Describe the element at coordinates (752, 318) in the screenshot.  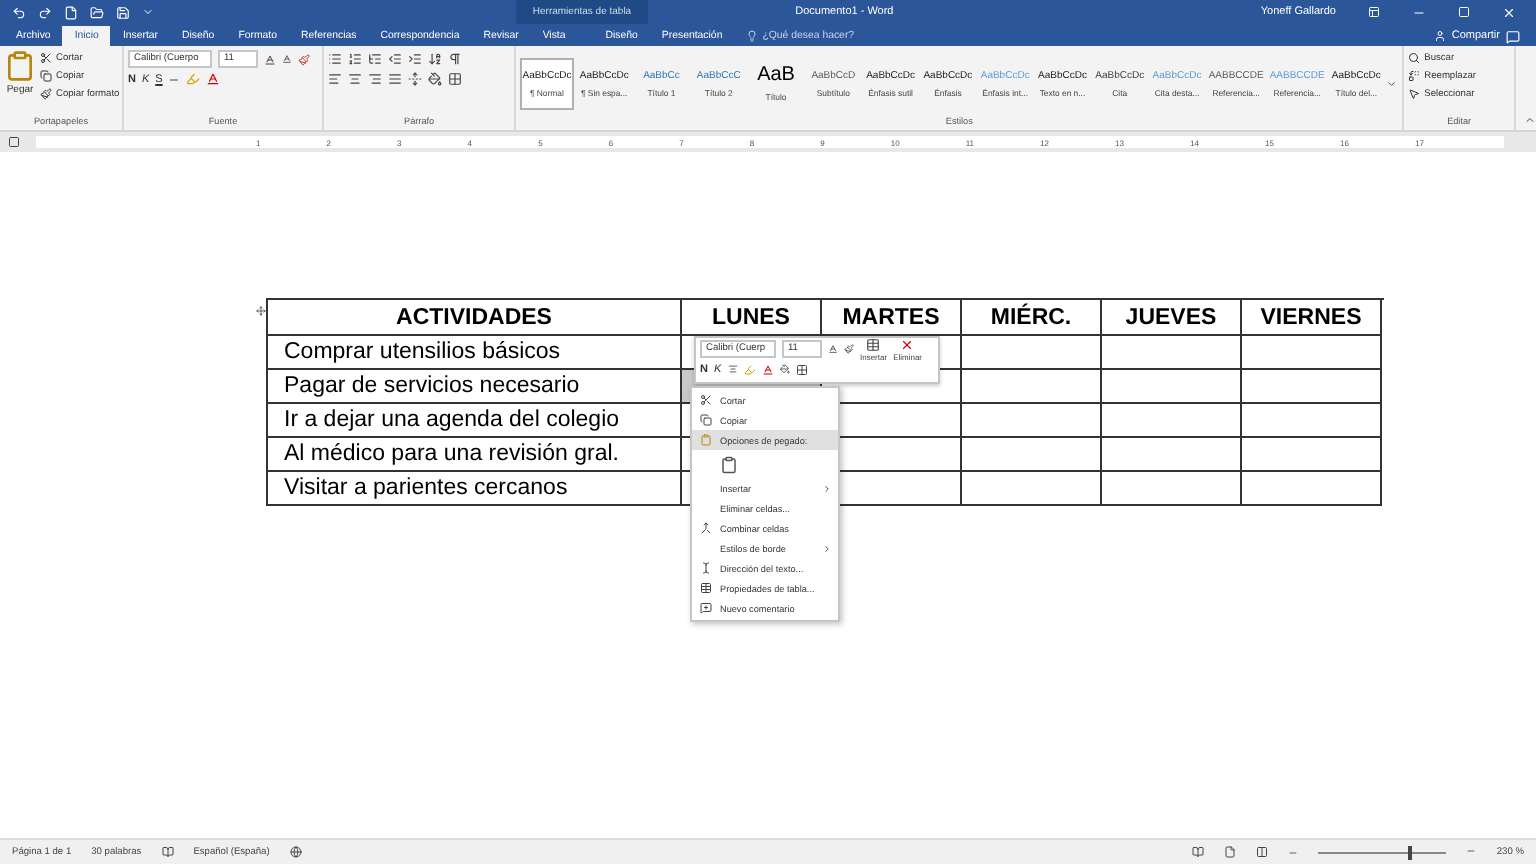
I see `column-header: LUNES` at that location.